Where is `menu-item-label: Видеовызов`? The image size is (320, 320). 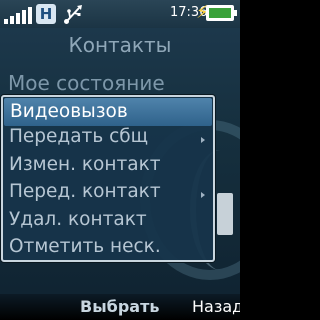
menu-item-label: Видеовызов is located at coordinates (69, 111).